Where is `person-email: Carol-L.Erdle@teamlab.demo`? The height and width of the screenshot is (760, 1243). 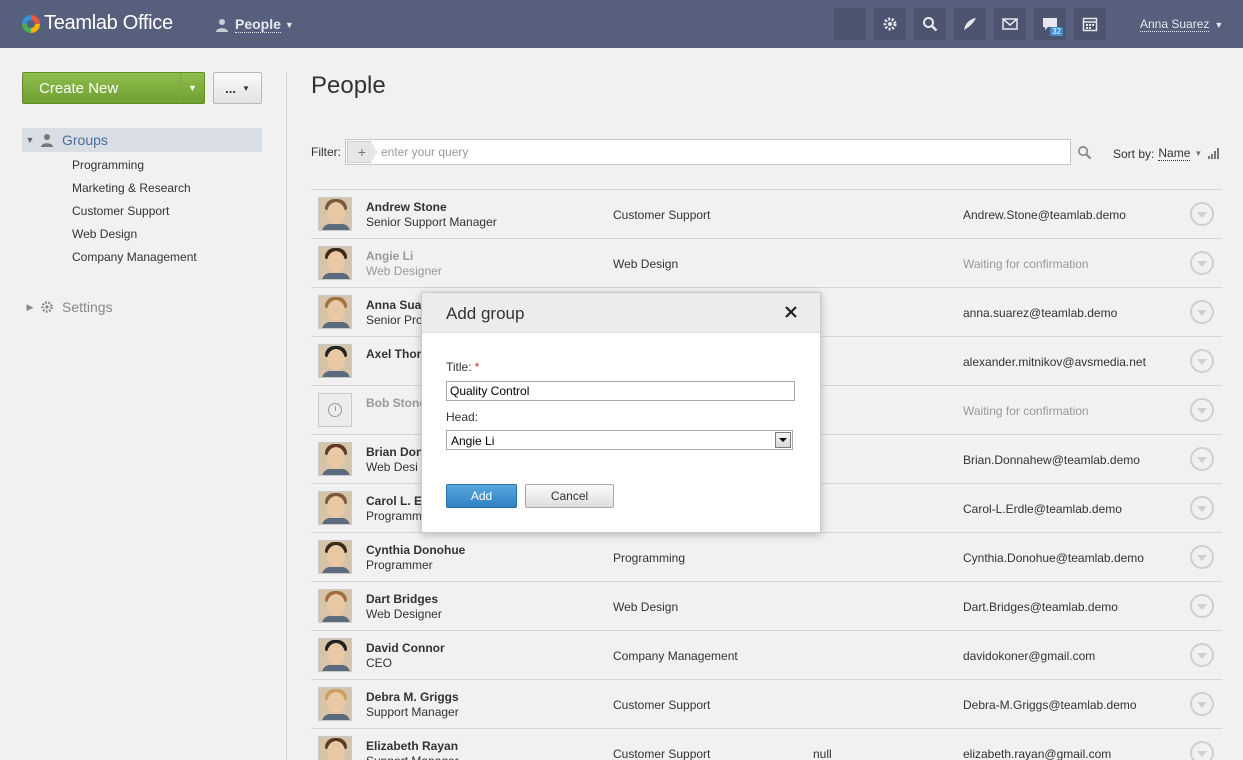
person-email: Carol-L.Erdle@teamlab.demo is located at coordinates (1042, 509).